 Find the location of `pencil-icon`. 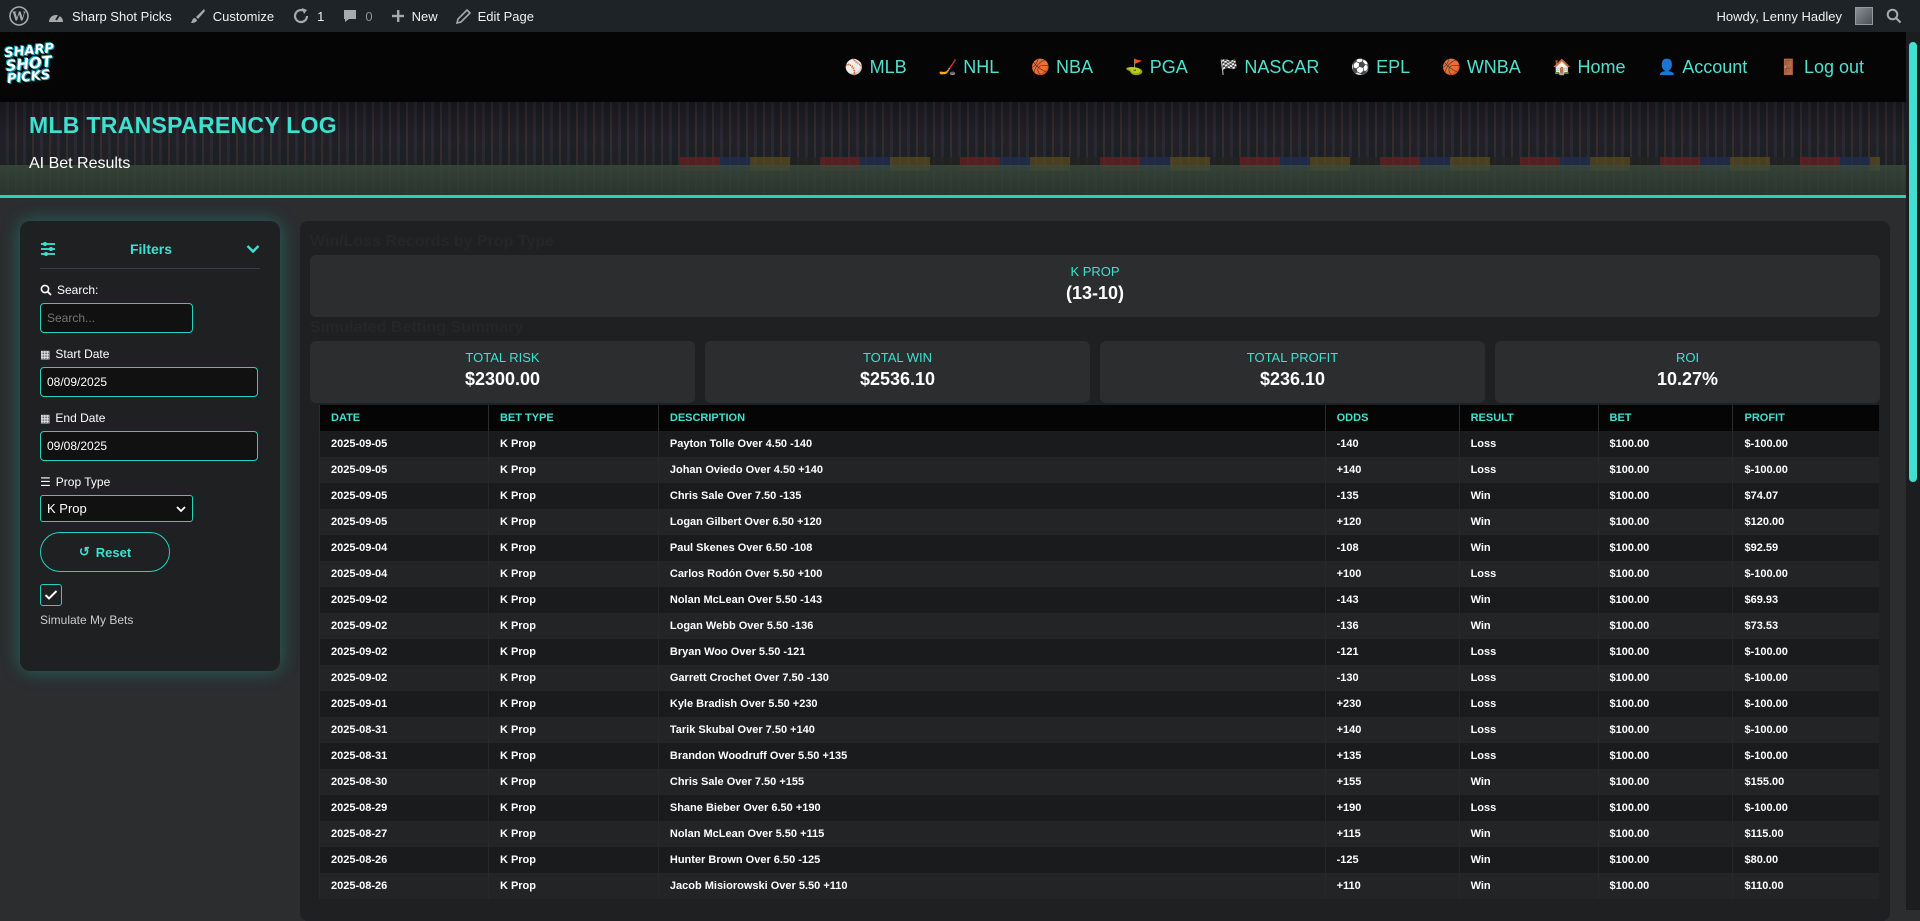

pencil-icon is located at coordinates (463, 16).